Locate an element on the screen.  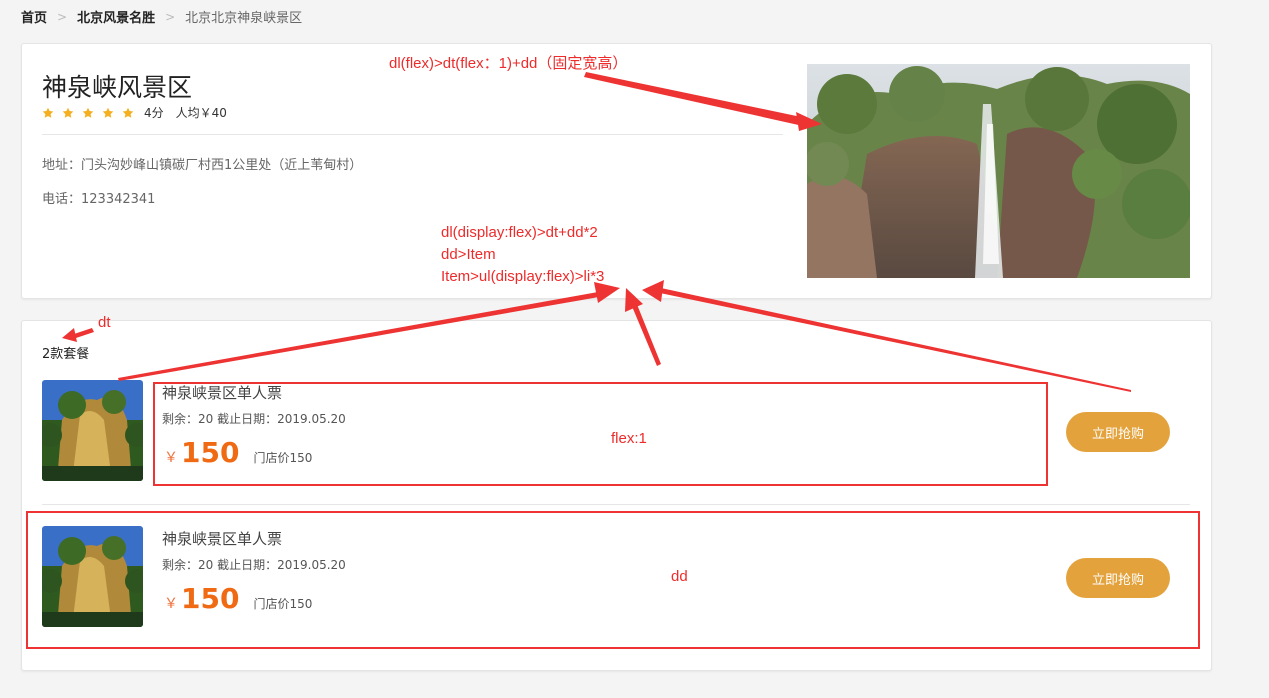
scenic-hero-image is located at coordinates (998, 171).